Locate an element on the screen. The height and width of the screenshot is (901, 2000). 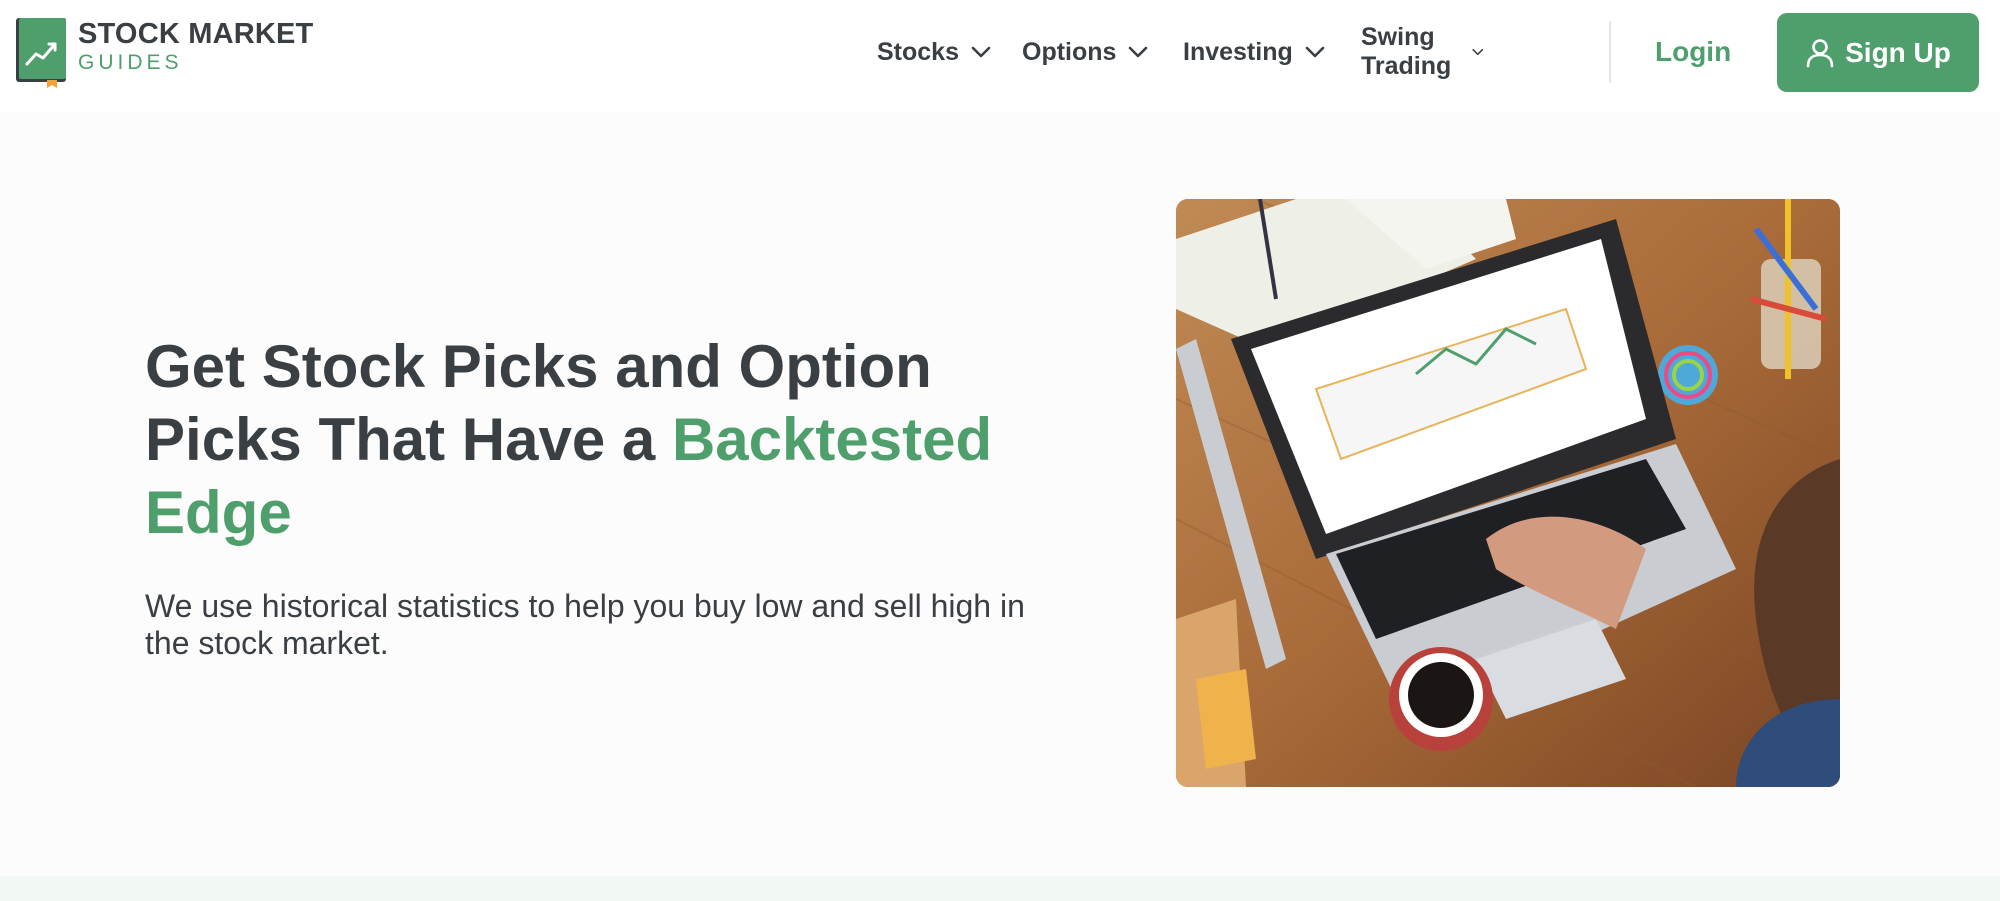
logo-title: STOCK MARKET is located at coordinates (196, 34).